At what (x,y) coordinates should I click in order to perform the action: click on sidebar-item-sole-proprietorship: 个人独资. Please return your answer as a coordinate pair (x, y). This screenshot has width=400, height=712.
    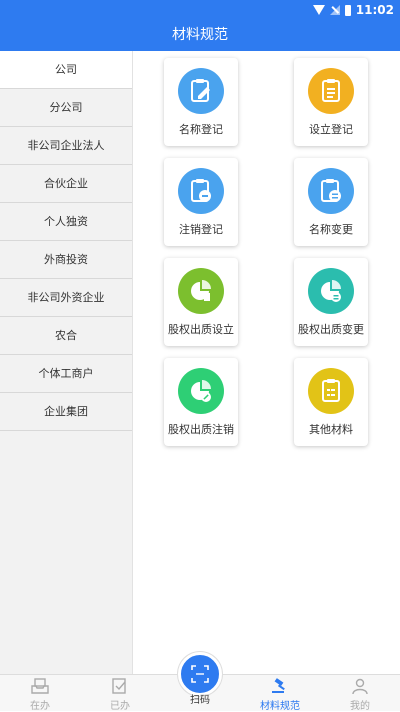
    Looking at the image, I should click on (66, 222).